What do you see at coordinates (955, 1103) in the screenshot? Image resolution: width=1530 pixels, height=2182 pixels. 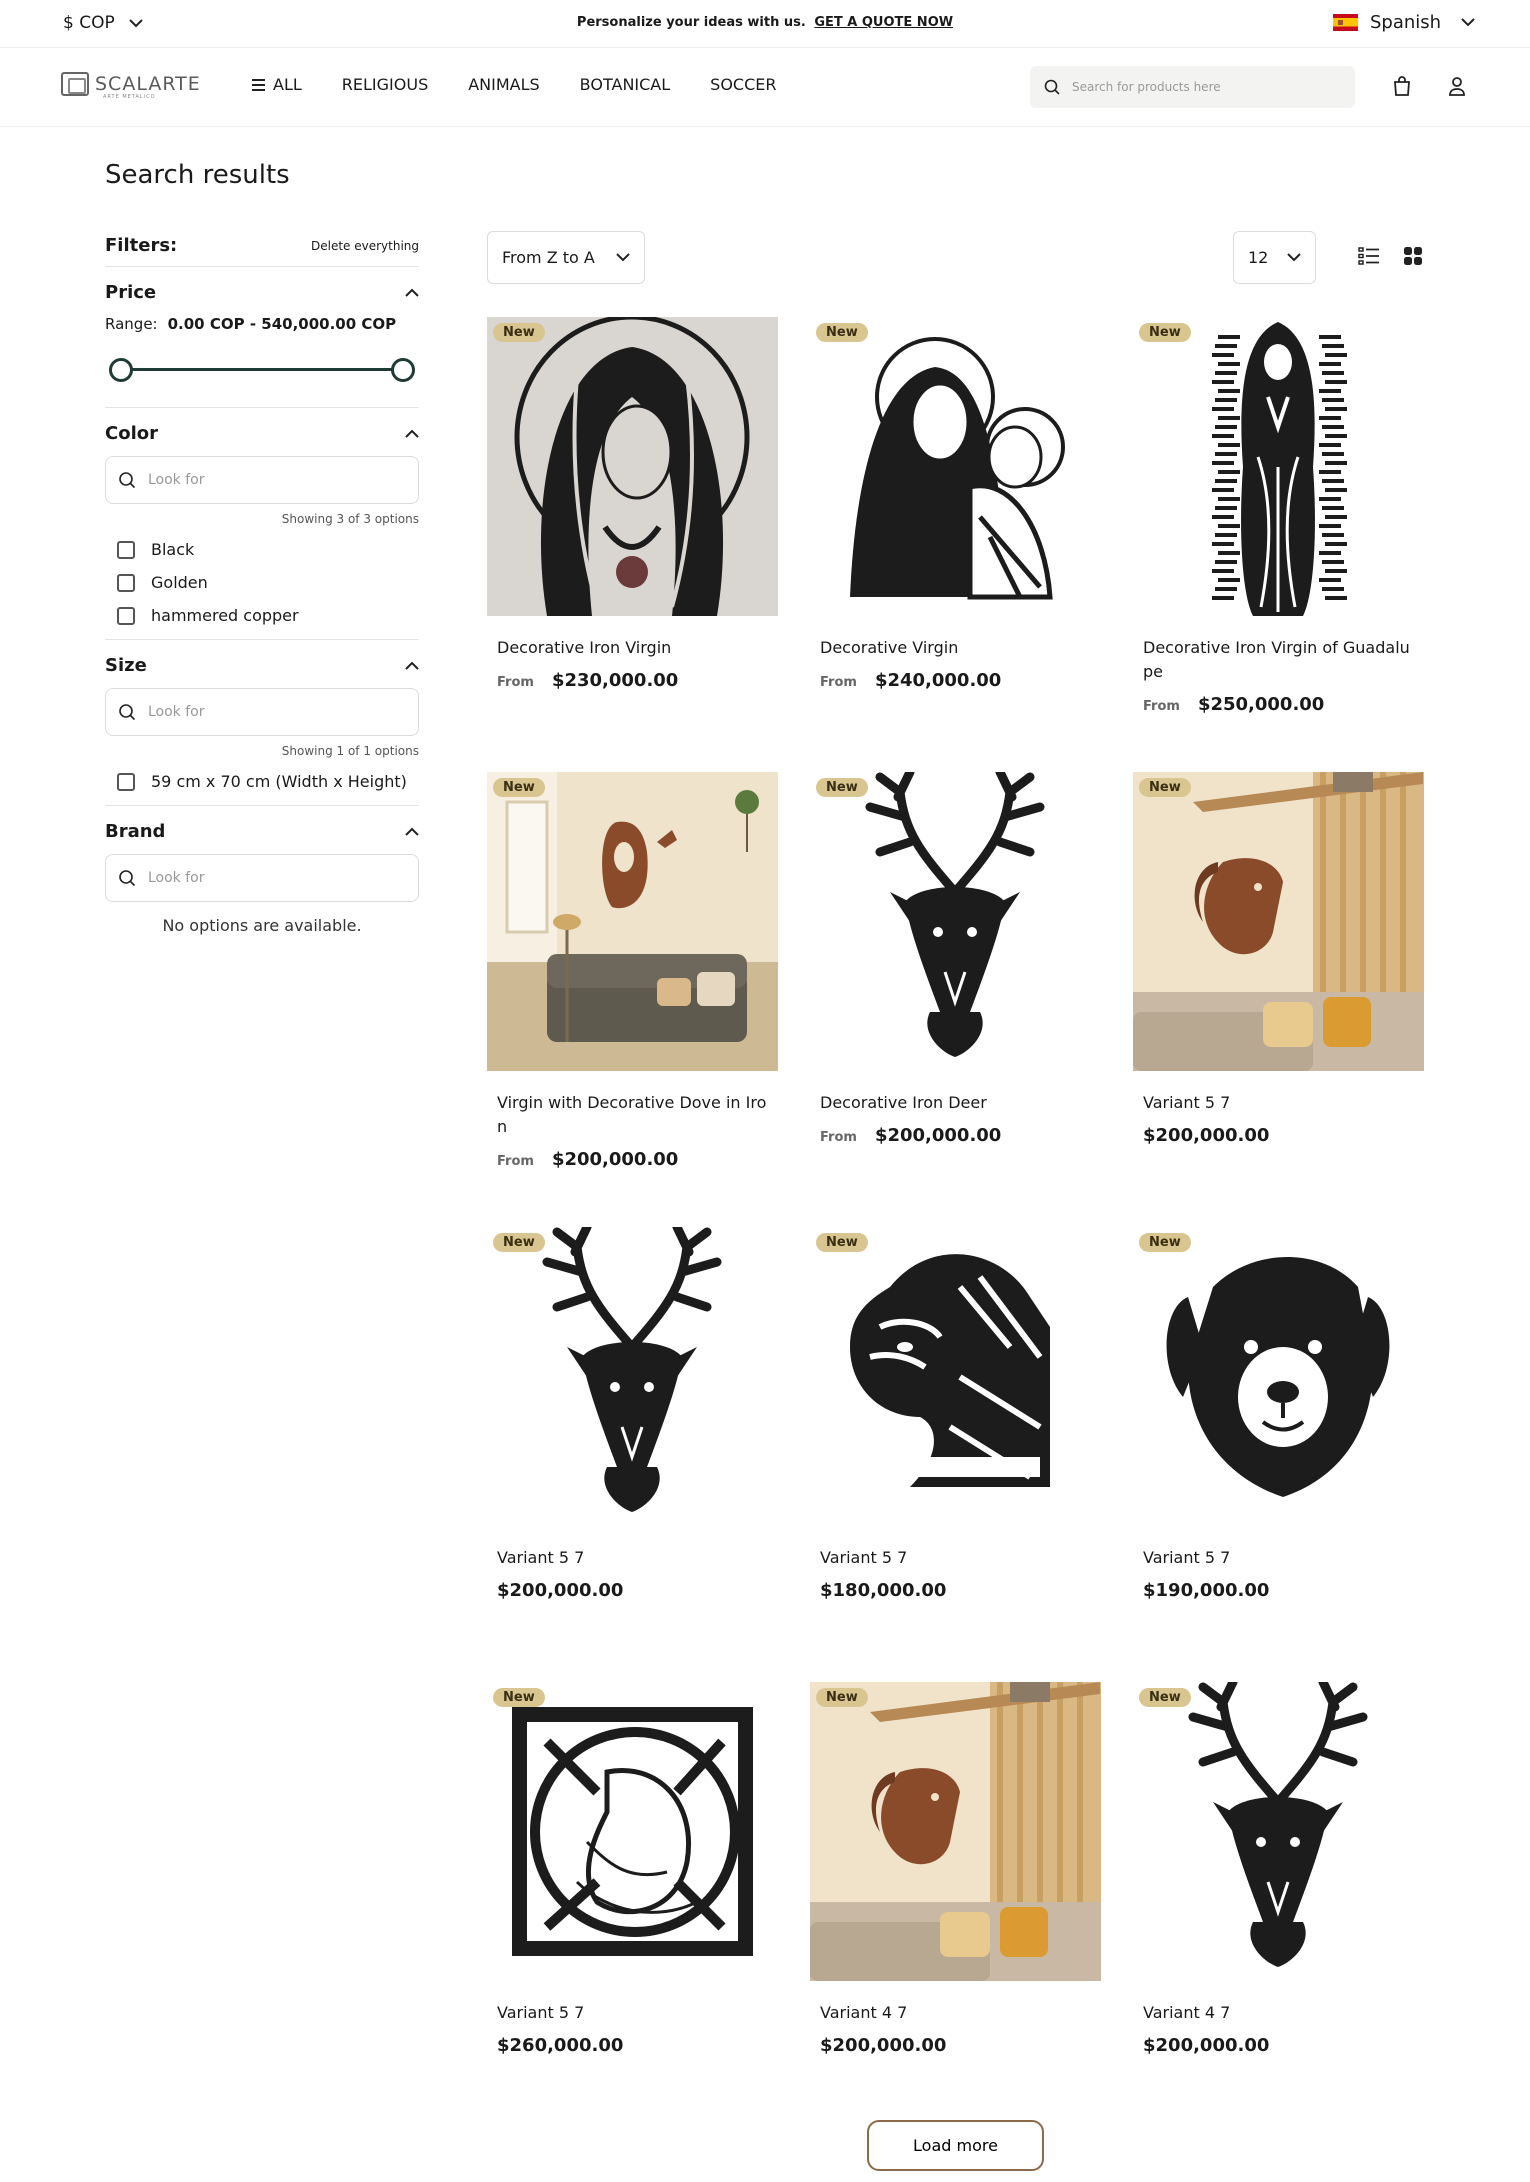 I see `product-name: Decorative Iron Deer` at bounding box center [955, 1103].